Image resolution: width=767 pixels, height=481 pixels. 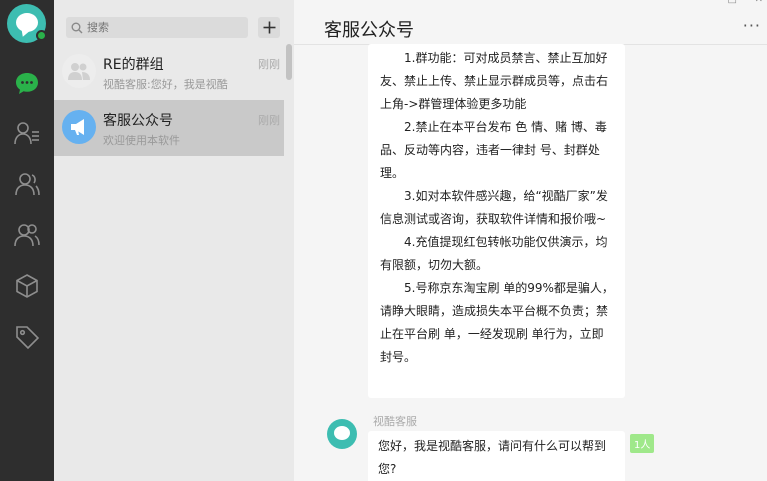 What do you see at coordinates (732, 2) in the screenshot?
I see `maximize-icon: □` at bounding box center [732, 2].